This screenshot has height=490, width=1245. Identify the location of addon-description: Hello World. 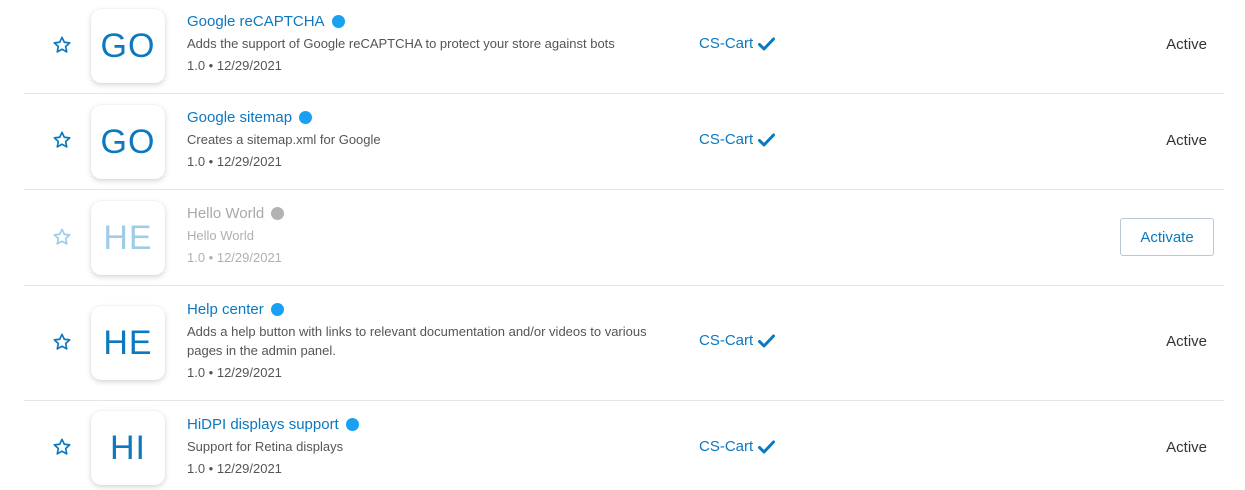
(220, 235).